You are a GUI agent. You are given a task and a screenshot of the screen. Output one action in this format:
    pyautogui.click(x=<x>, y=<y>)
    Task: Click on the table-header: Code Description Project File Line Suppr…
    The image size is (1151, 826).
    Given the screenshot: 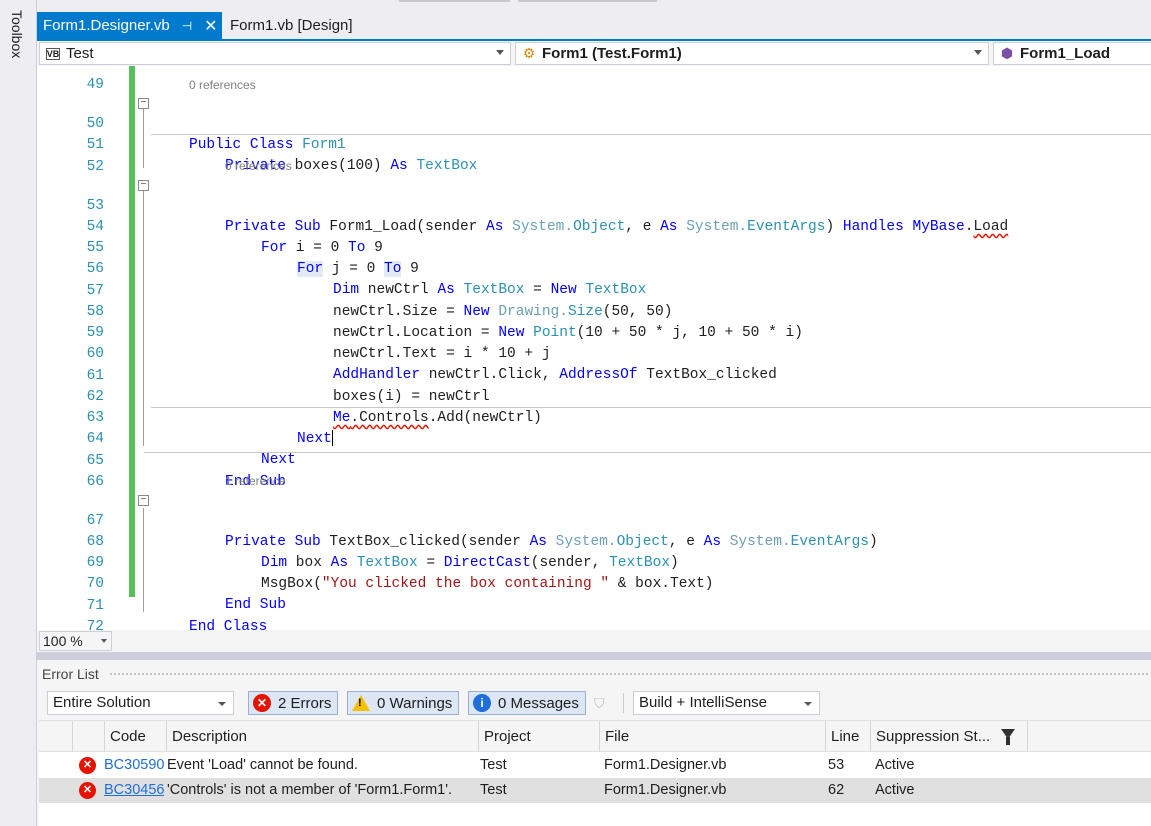 What is the action you would take?
    pyautogui.click(x=595, y=736)
    